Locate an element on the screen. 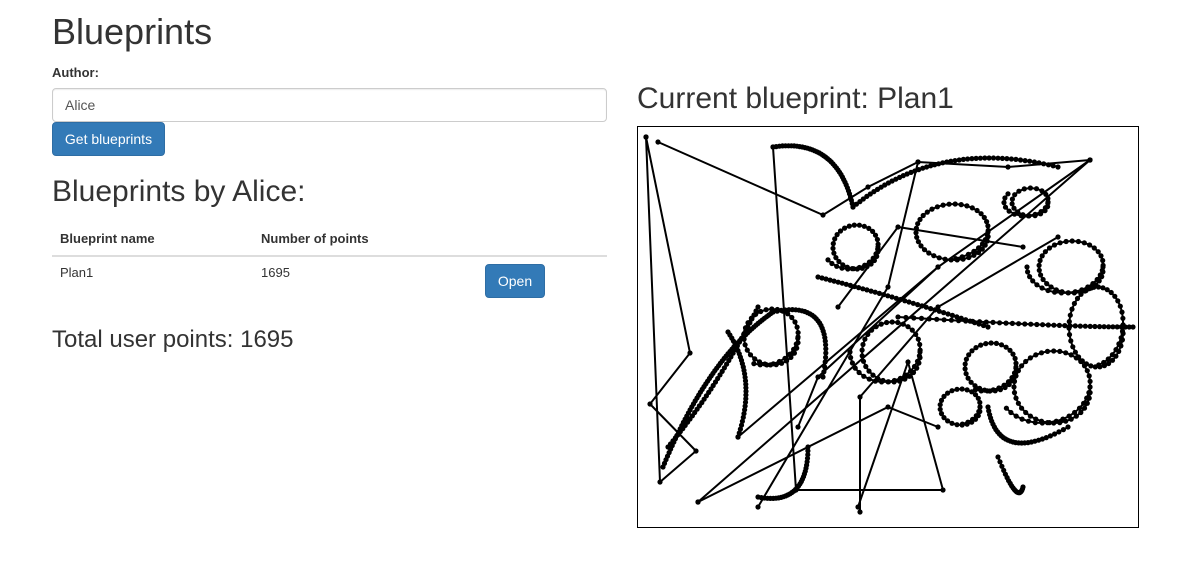 The height and width of the screenshot is (588, 1187). get-blueprints-button: Get blueprints is located at coordinates (108, 139).